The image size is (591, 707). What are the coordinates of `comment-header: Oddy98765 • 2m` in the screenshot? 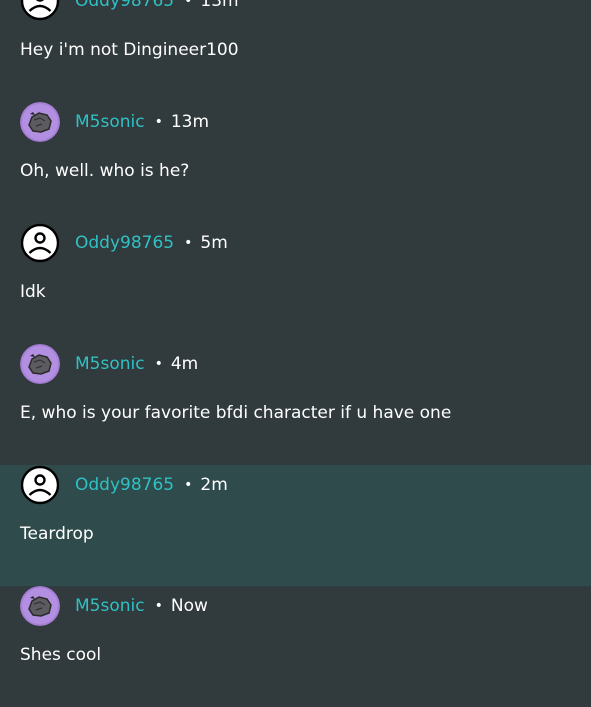 It's located at (124, 485).